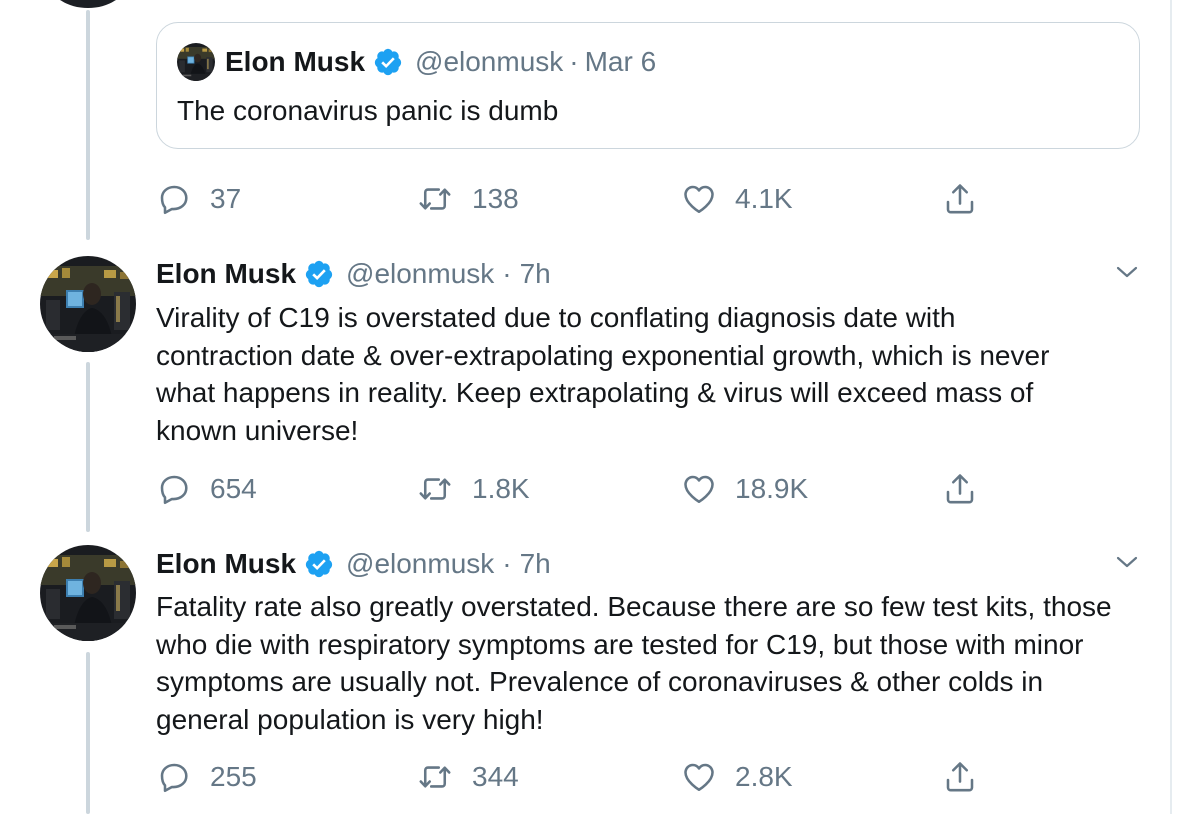 The width and height of the screenshot is (1200, 814). I want to click on tweet-timestamp: Mar 6, so click(621, 62).